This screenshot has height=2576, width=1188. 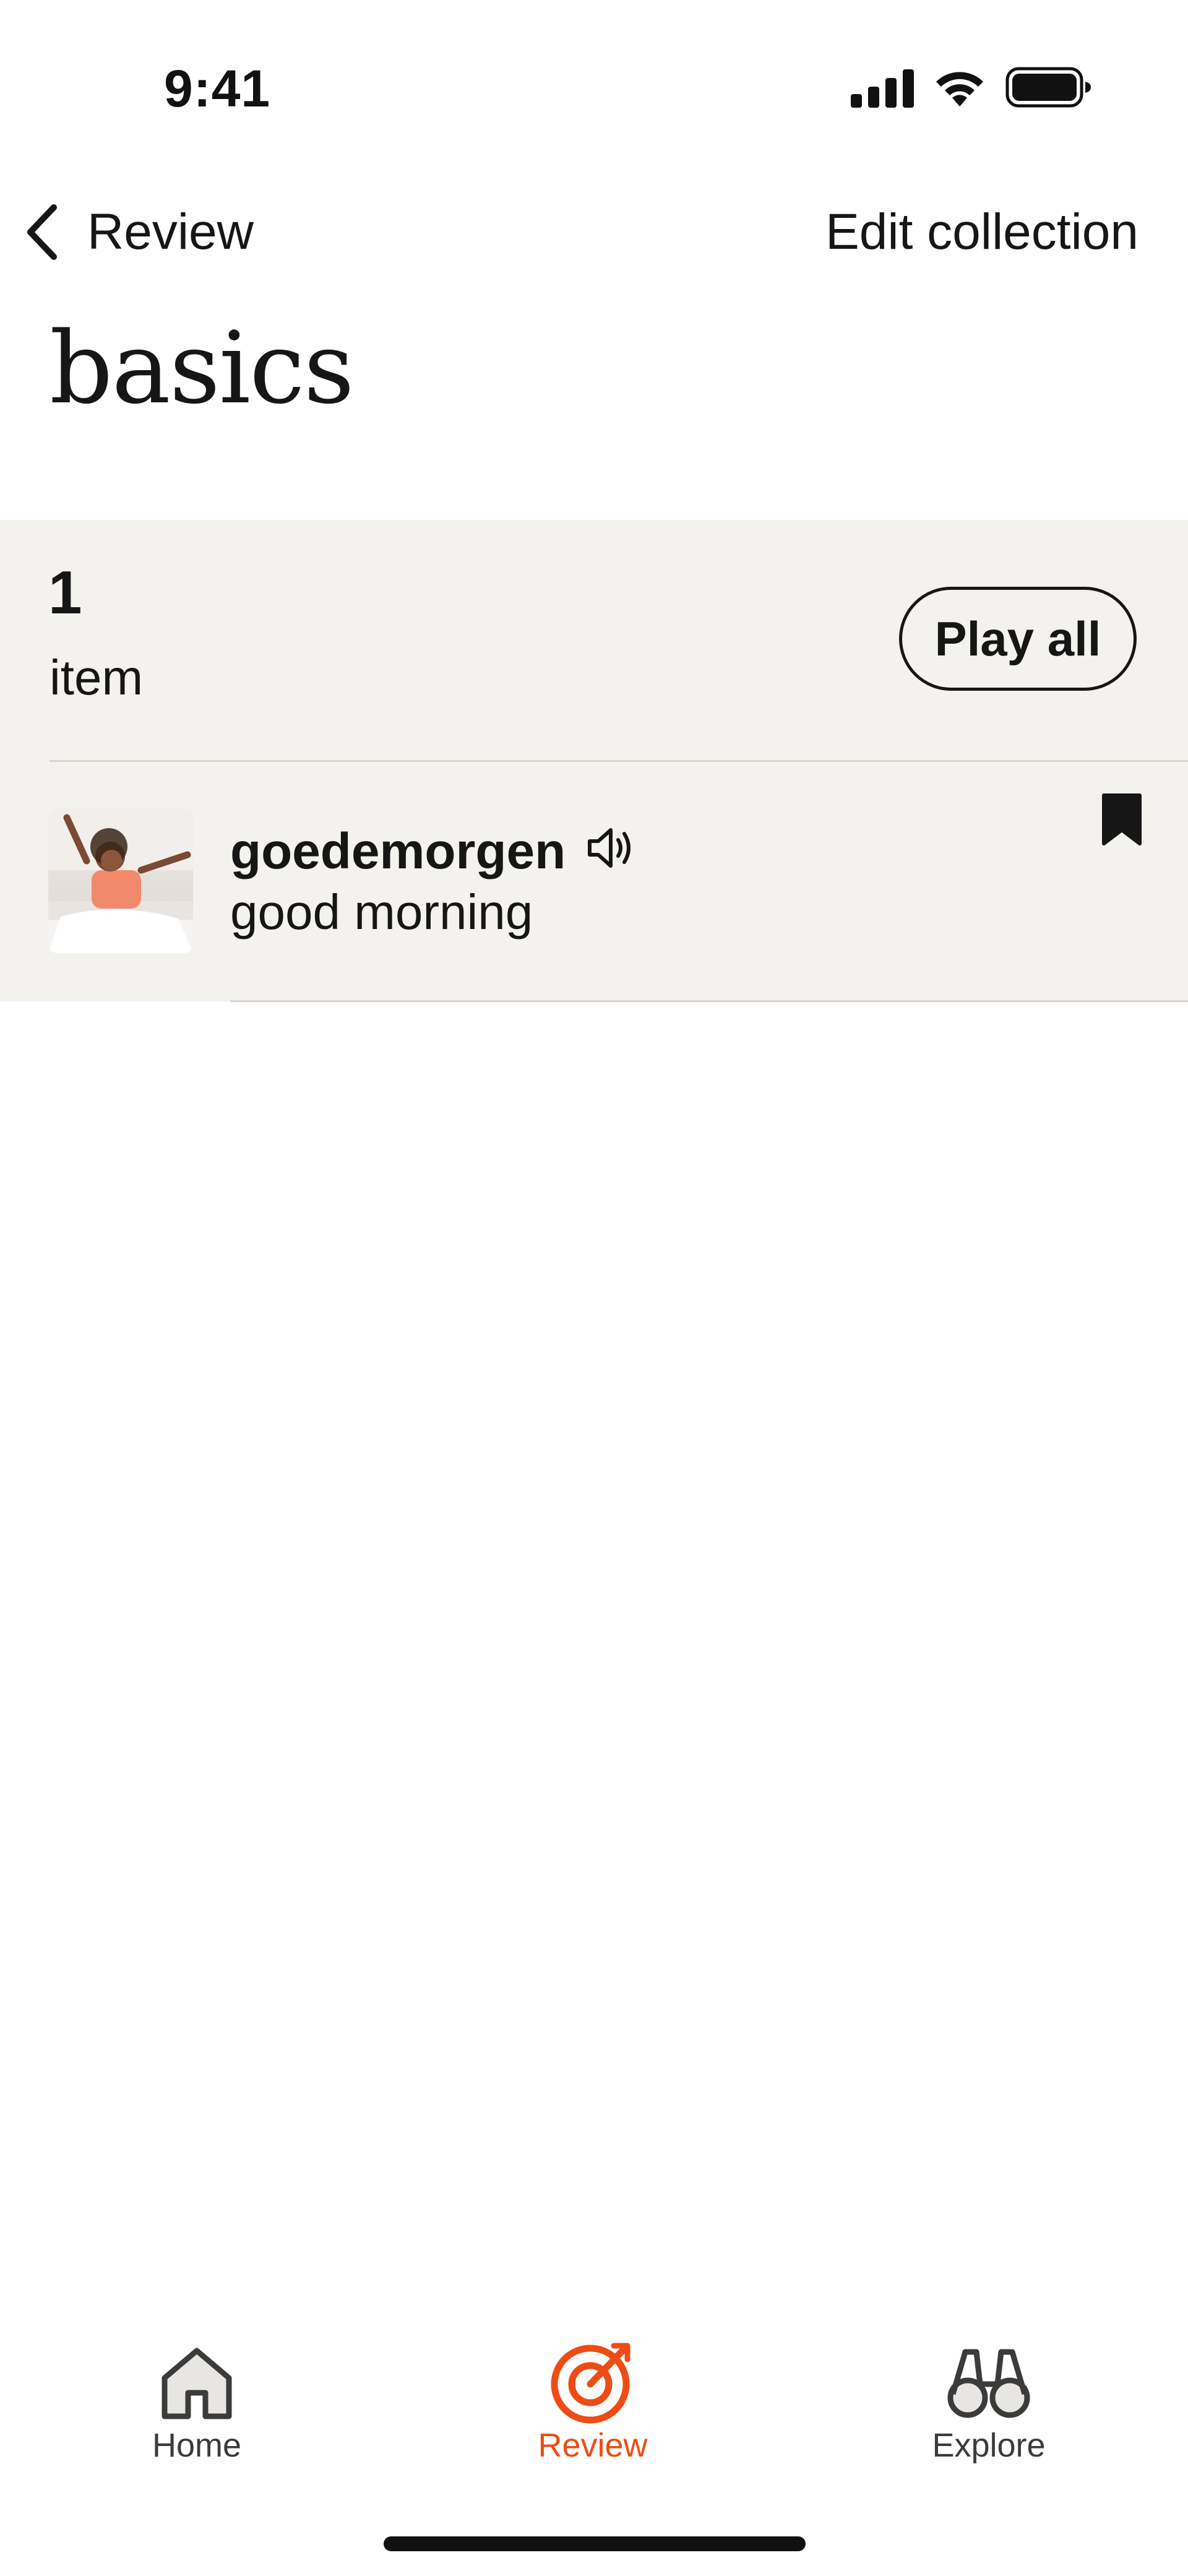 What do you see at coordinates (883, 88) in the screenshot?
I see `cellular-signal-icon` at bounding box center [883, 88].